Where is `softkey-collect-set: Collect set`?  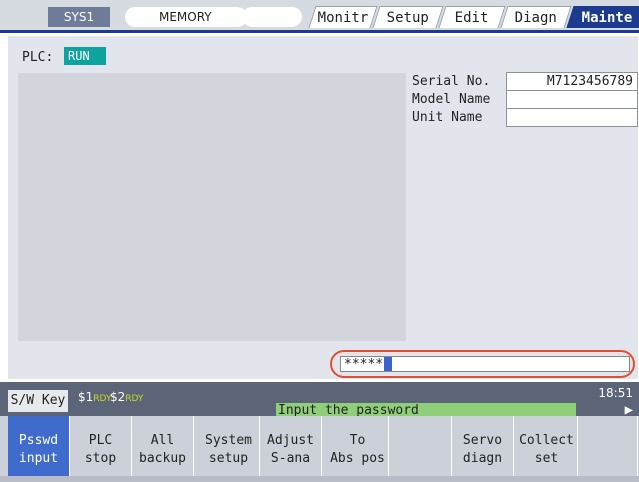 softkey-collect-set: Collect set is located at coordinates (547, 446).